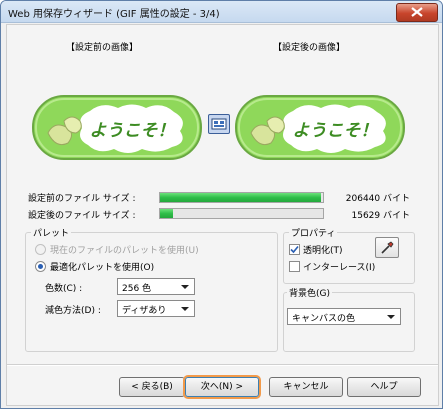  What do you see at coordinates (167, 213) in the screenshot?
I see `after-size-bar-fill` at bounding box center [167, 213].